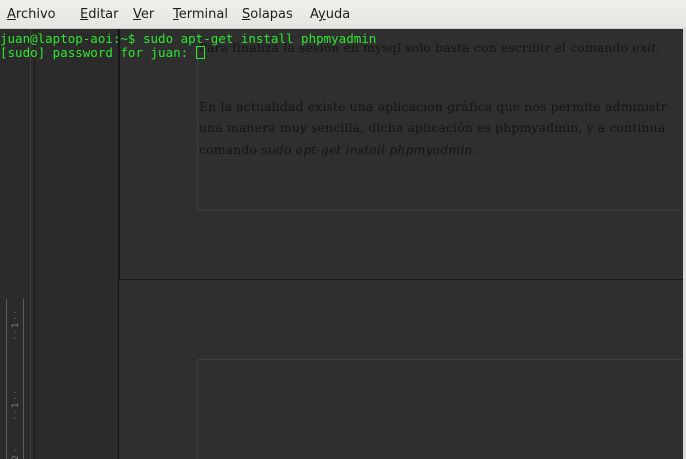 The width and height of the screenshot is (686, 459). I want to click on menu-editar-label: ditar, so click(103, 14).